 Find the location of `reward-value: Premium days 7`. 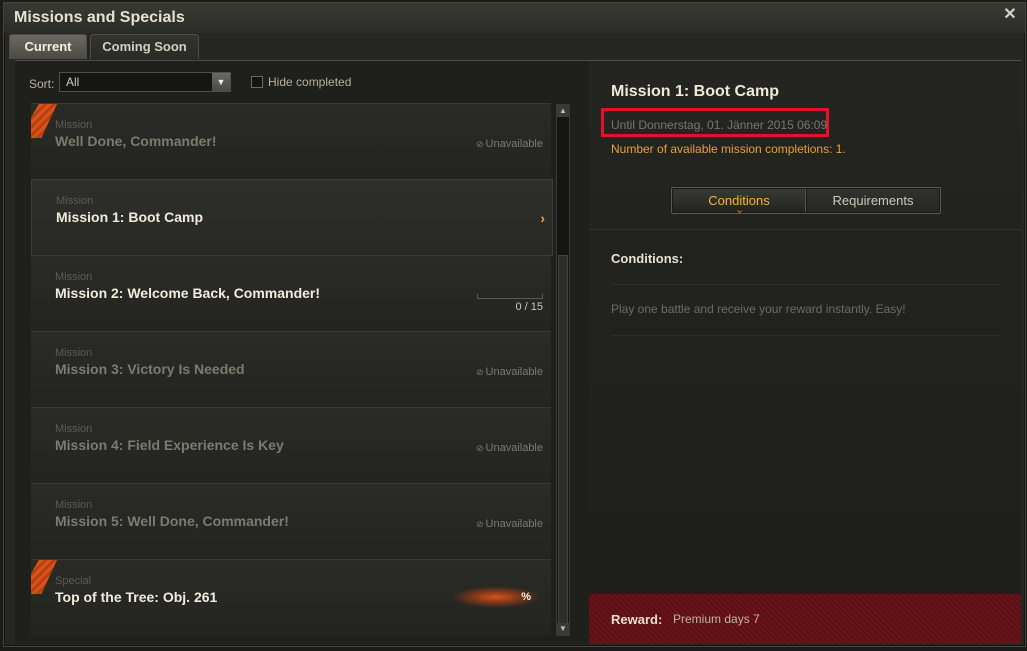

reward-value: Premium days 7 is located at coordinates (716, 619).